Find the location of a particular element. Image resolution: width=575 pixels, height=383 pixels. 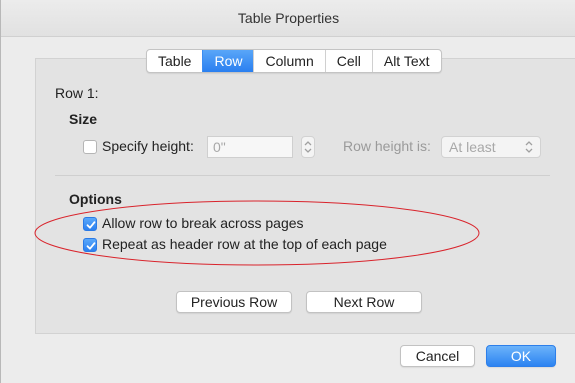

size-heading: Size is located at coordinates (83, 119).